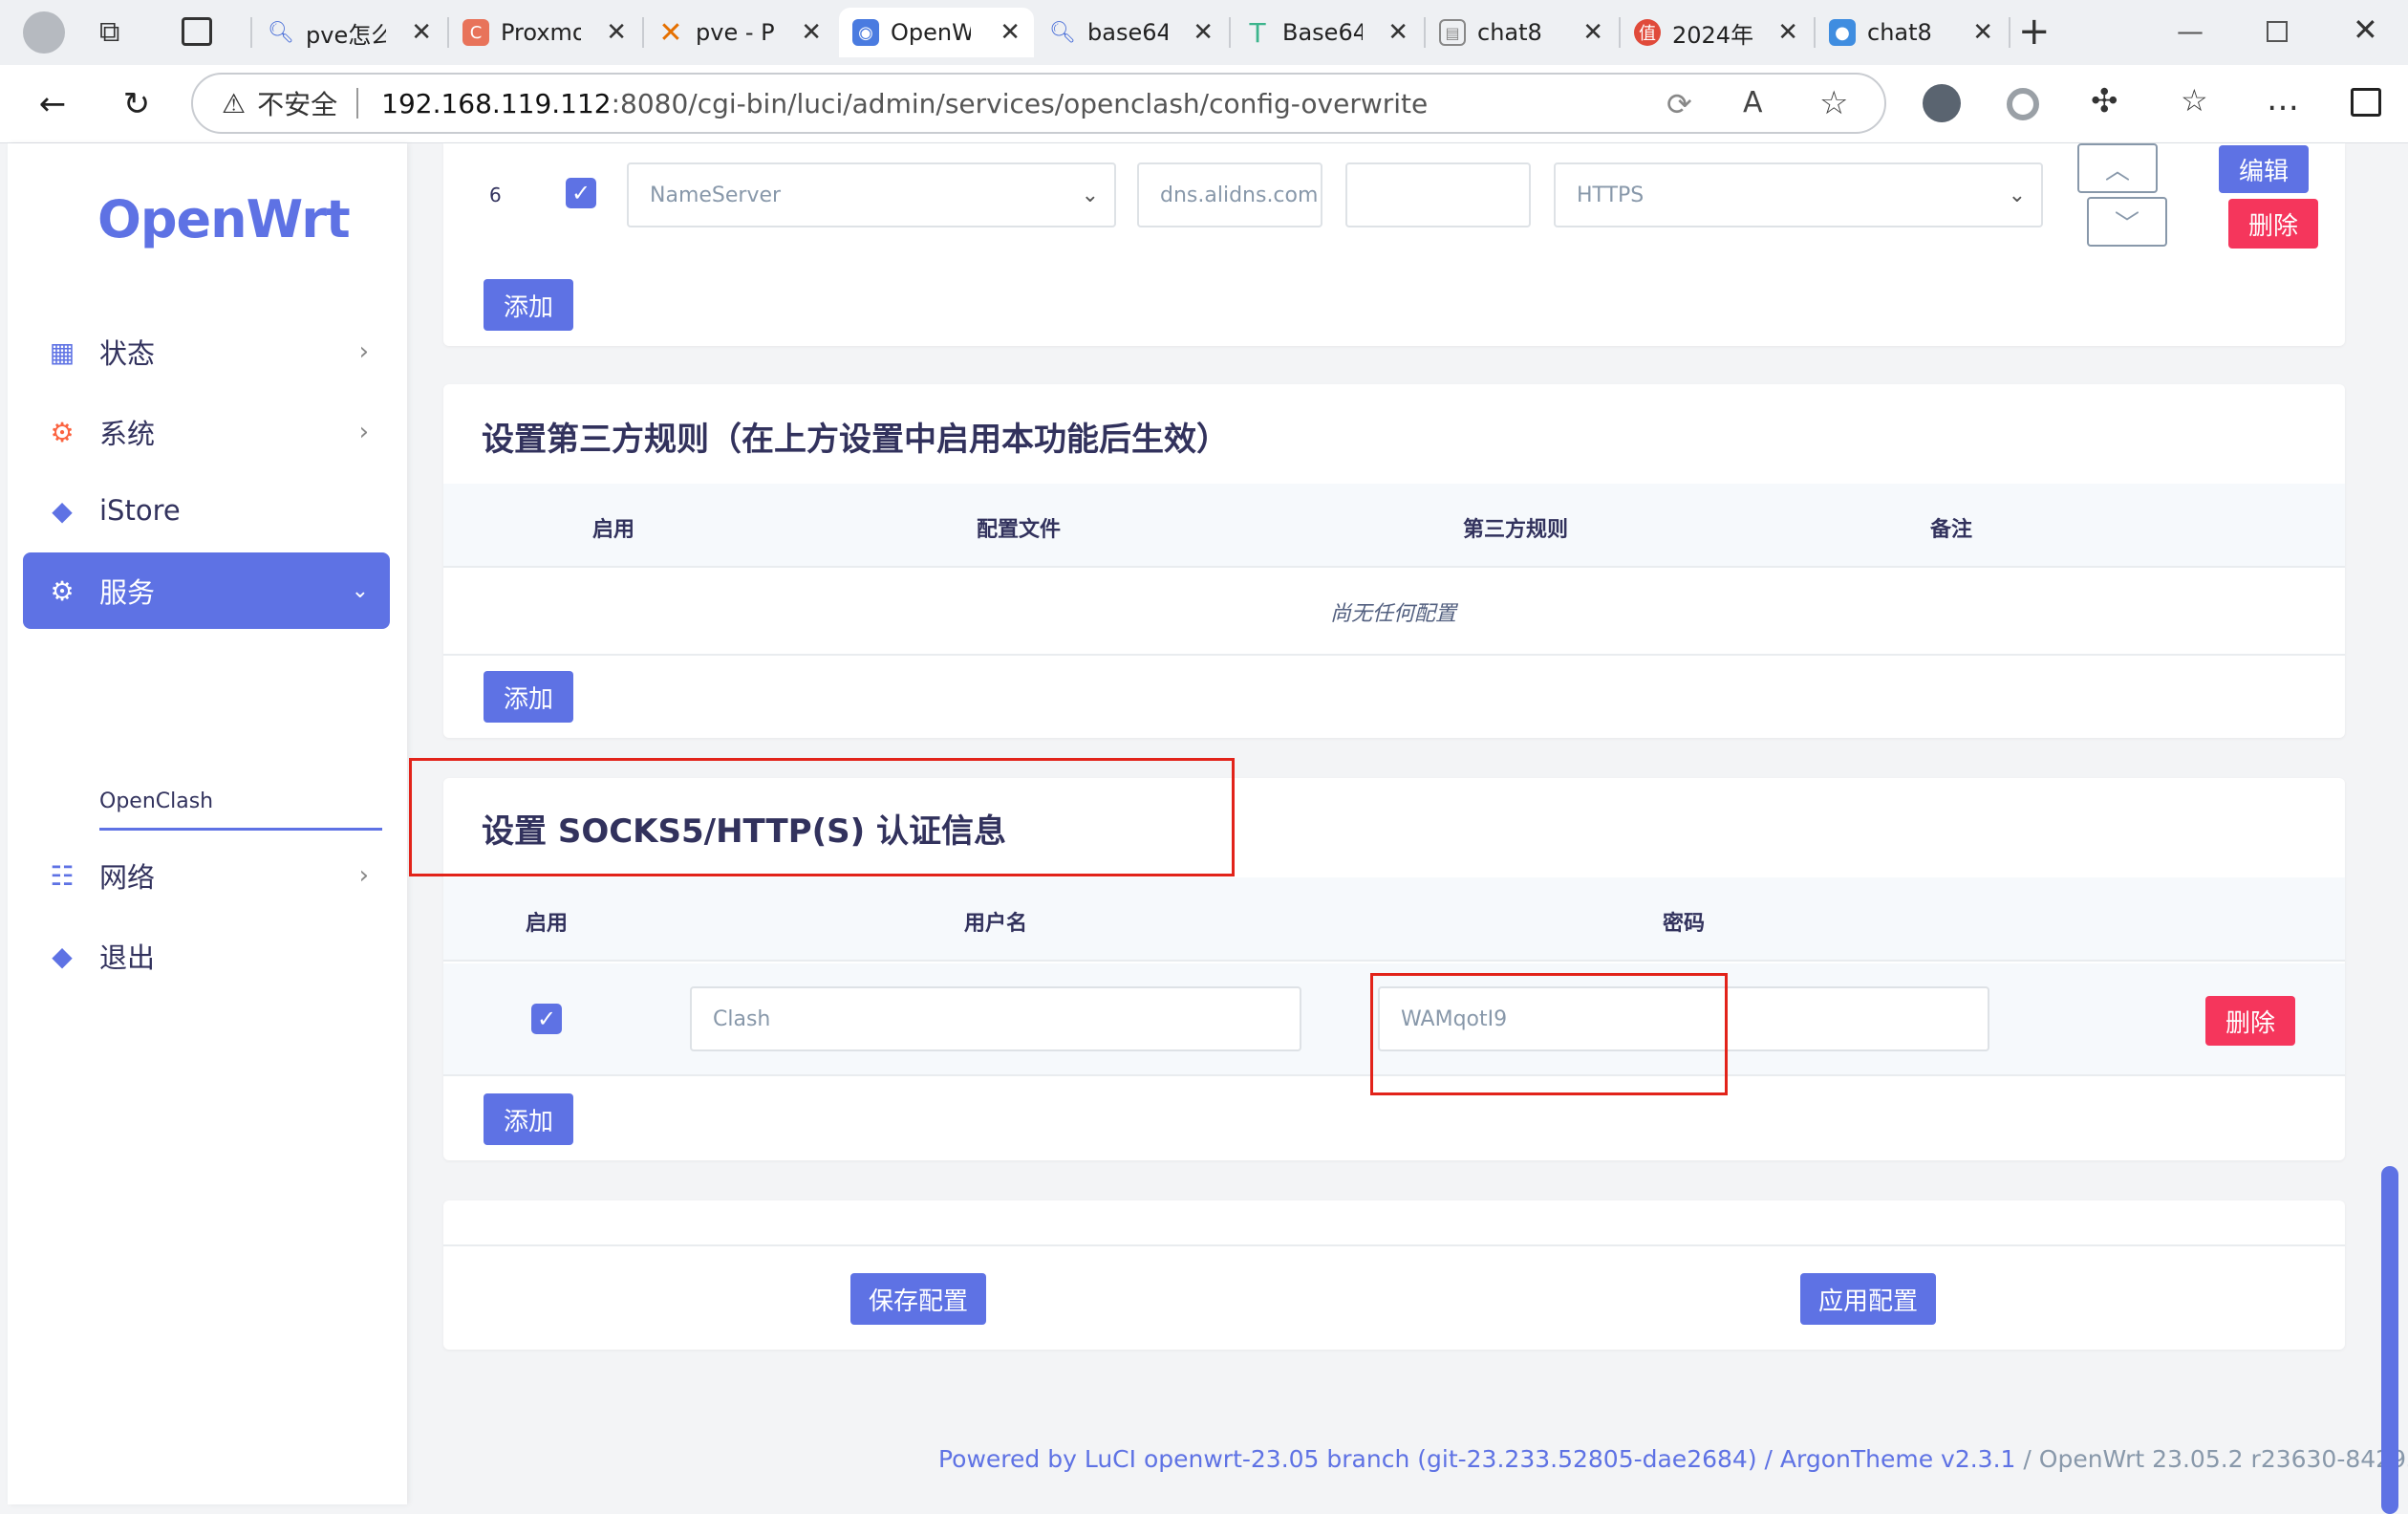  I want to click on browser-tab: ✕ pve - Pr ✕, so click(740, 32).